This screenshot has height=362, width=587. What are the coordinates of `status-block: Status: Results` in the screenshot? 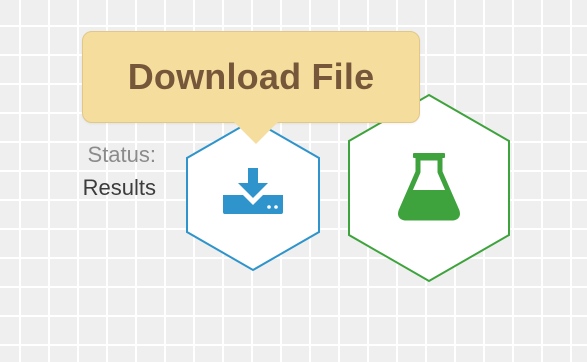 It's located at (98, 171).